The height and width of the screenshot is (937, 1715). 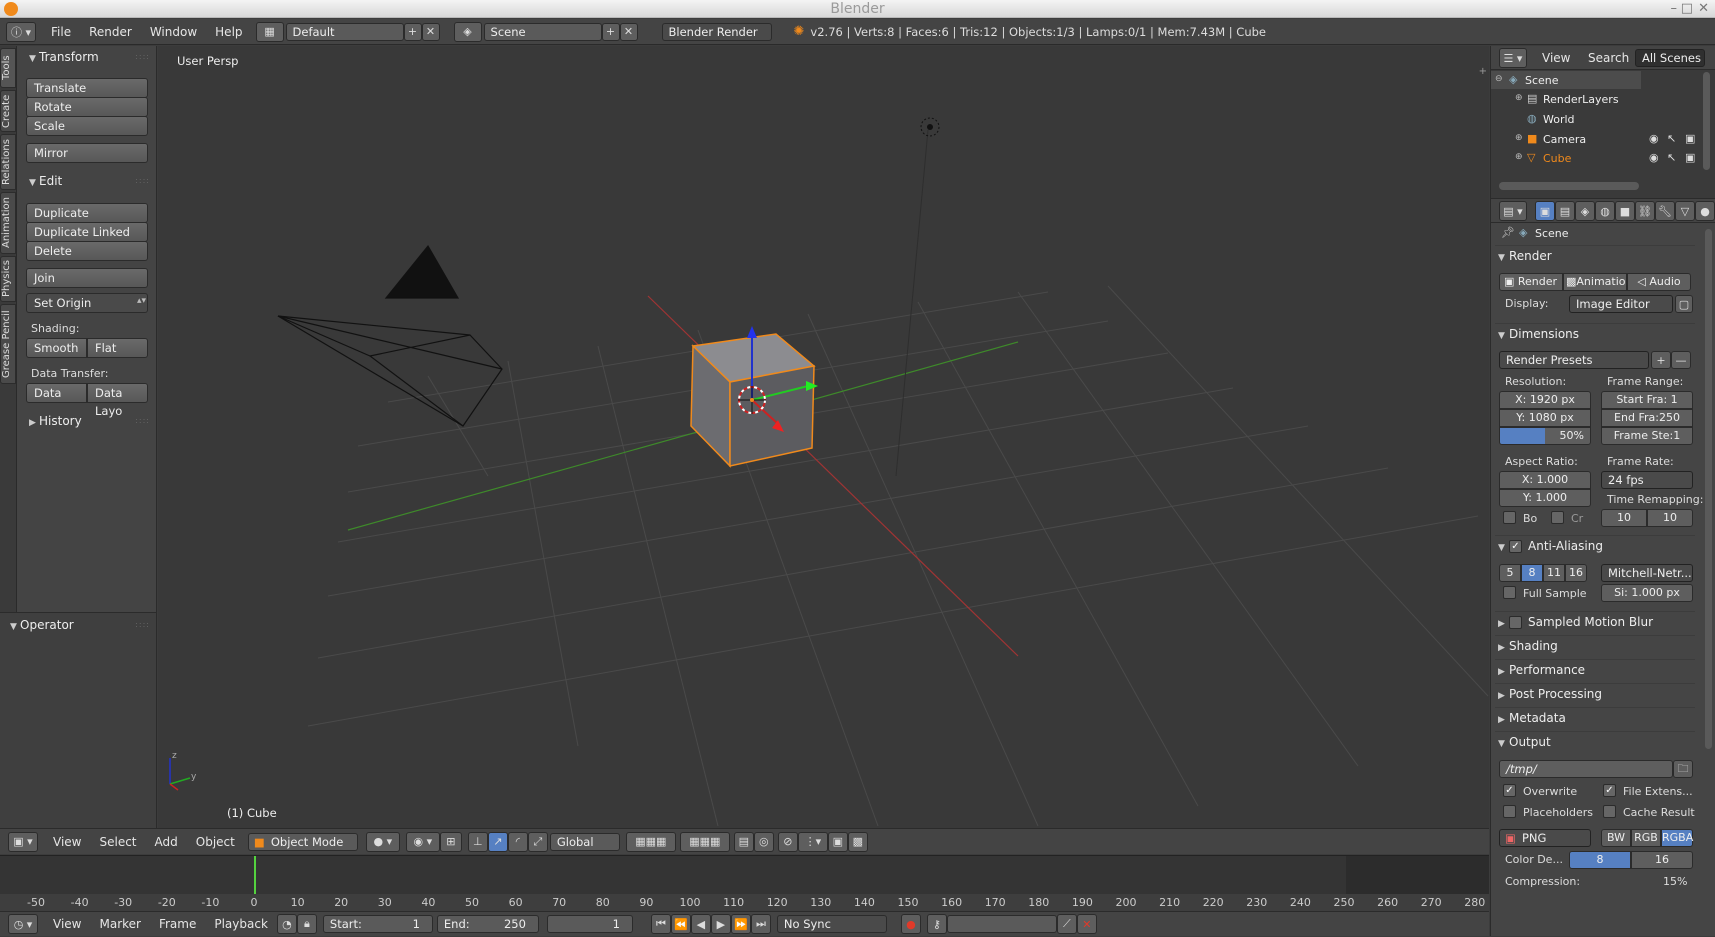 What do you see at coordinates (117, 400) in the screenshot?
I see `data-layout-button: Data Layo` at bounding box center [117, 400].